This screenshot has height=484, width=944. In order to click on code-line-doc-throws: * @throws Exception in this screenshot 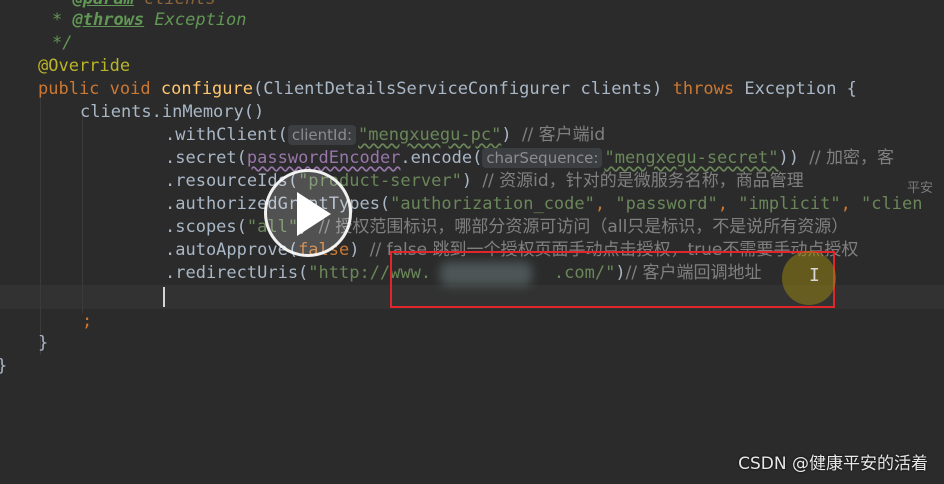, I will do `click(149, 20)`.